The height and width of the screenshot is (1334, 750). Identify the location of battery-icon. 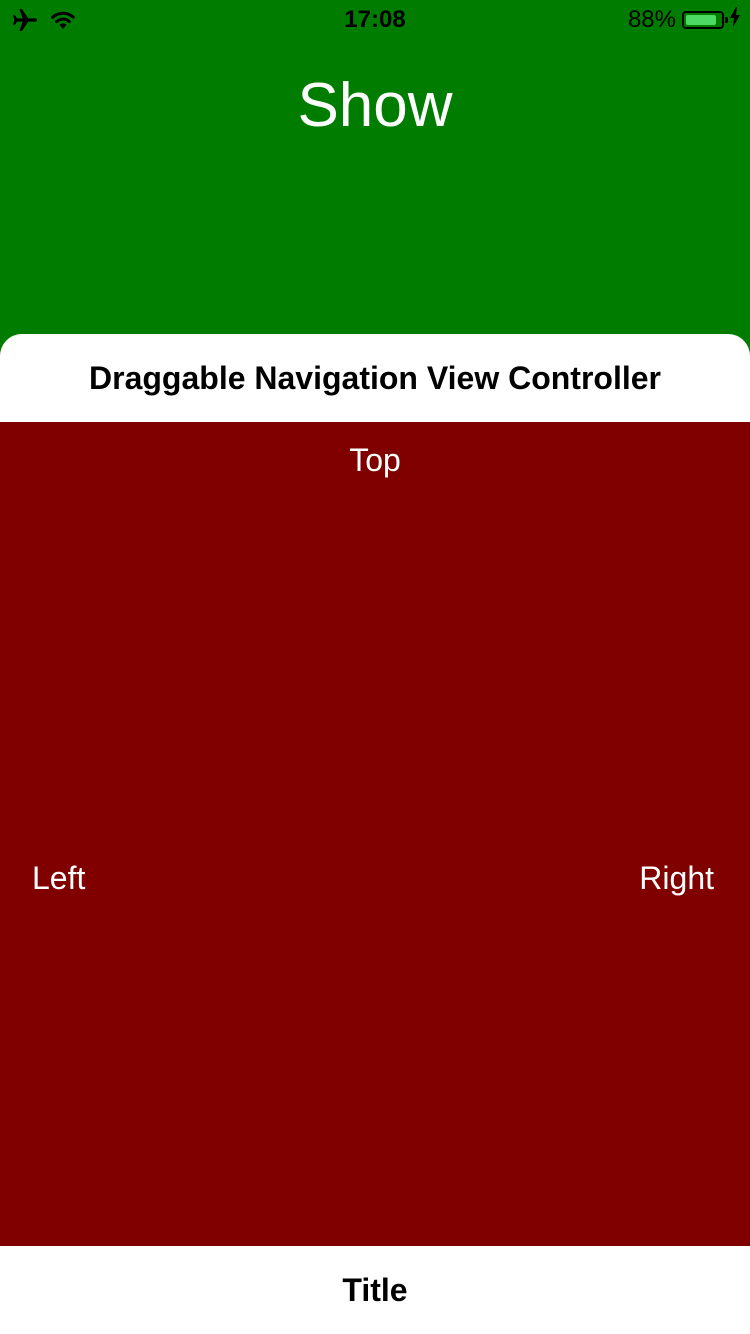
(705, 20).